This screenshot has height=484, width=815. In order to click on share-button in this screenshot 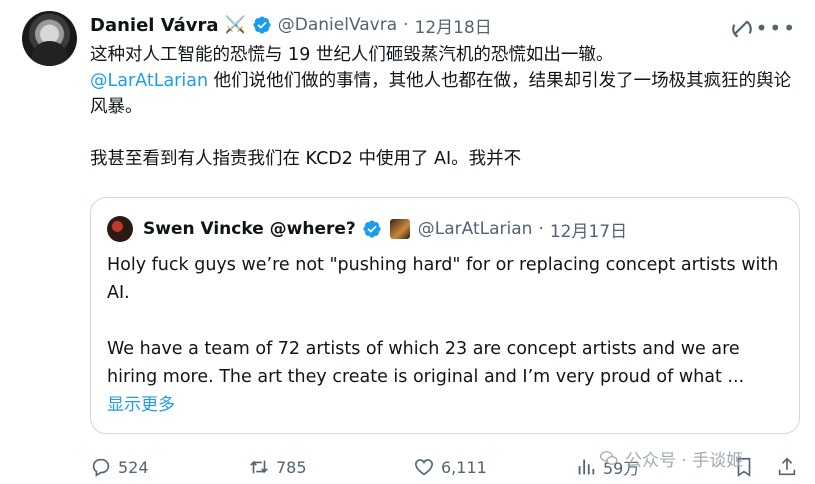, I will do `click(790, 467)`.